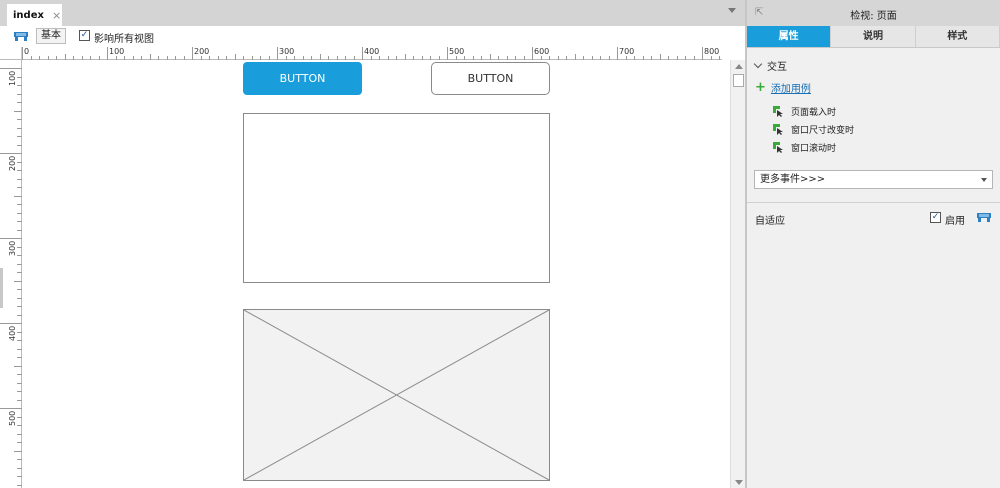 This screenshot has width=1000, height=488. I want to click on ruler-label: 800, so click(712, 51).